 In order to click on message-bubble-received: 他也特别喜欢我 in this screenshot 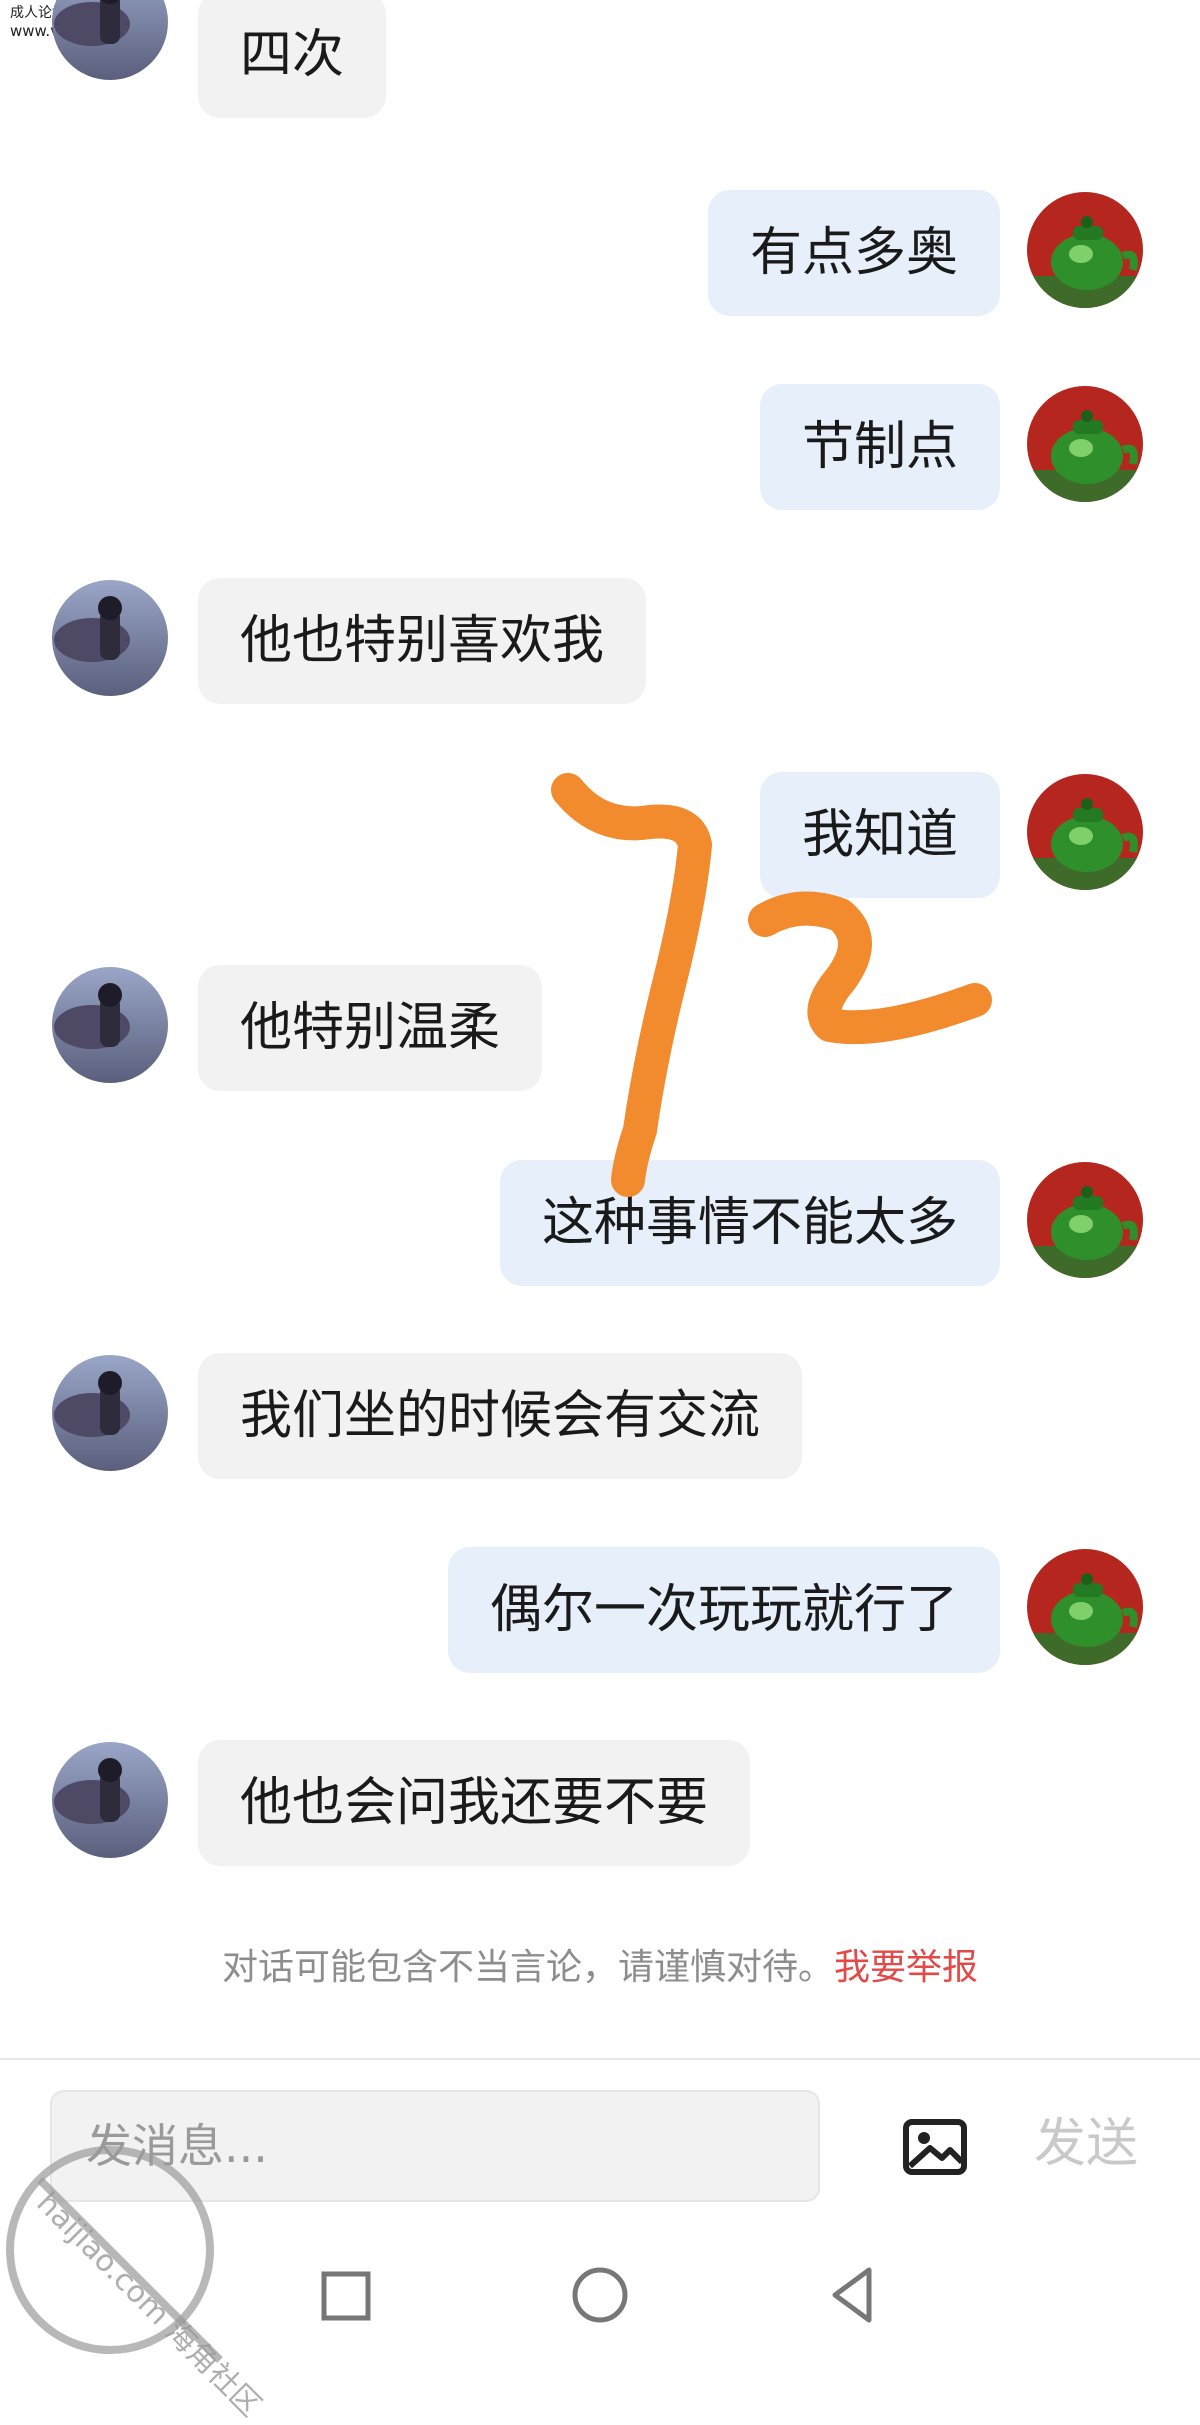, I will do `click(422, 641)`.